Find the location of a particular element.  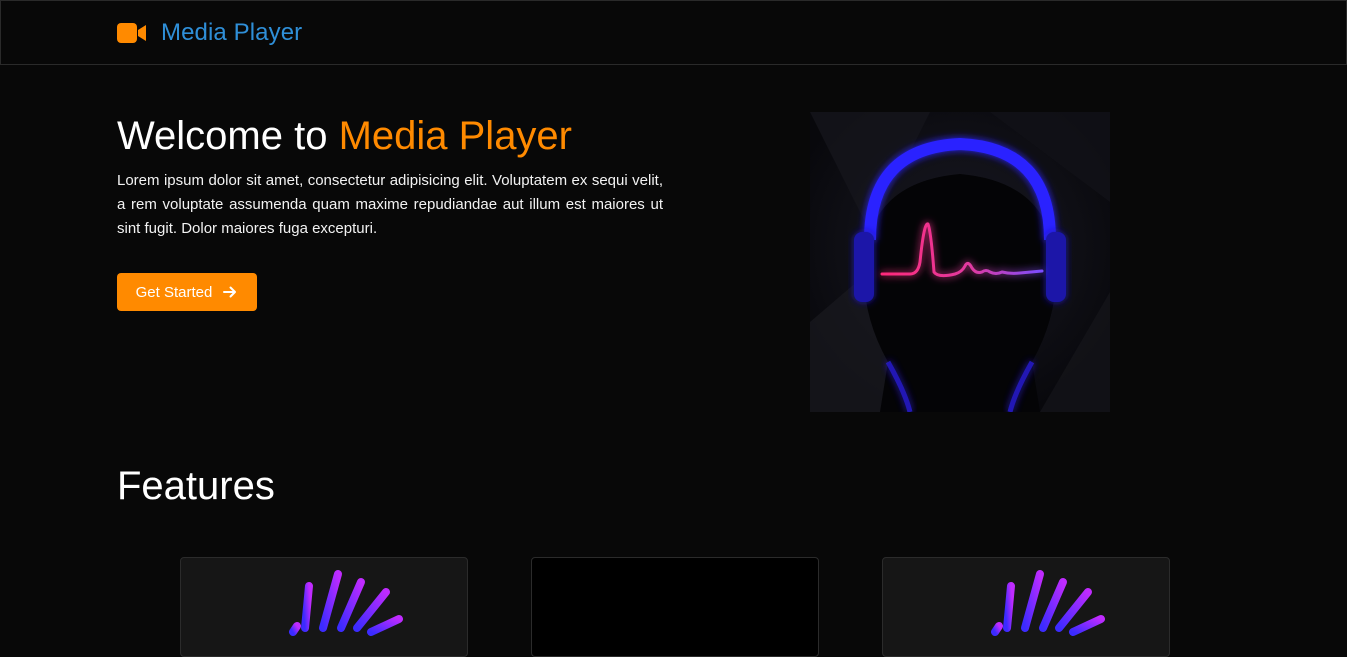

hero-title-accent: Media Player is located at coordinates (455, 136).